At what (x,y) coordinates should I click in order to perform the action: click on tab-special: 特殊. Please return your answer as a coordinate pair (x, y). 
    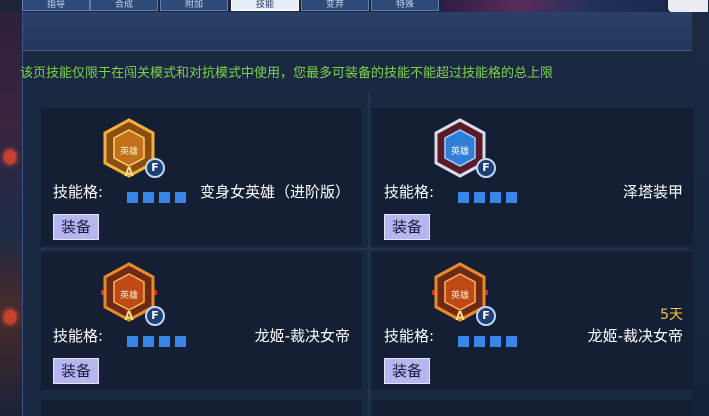
    Looking at the image, I should click on (405, 5).